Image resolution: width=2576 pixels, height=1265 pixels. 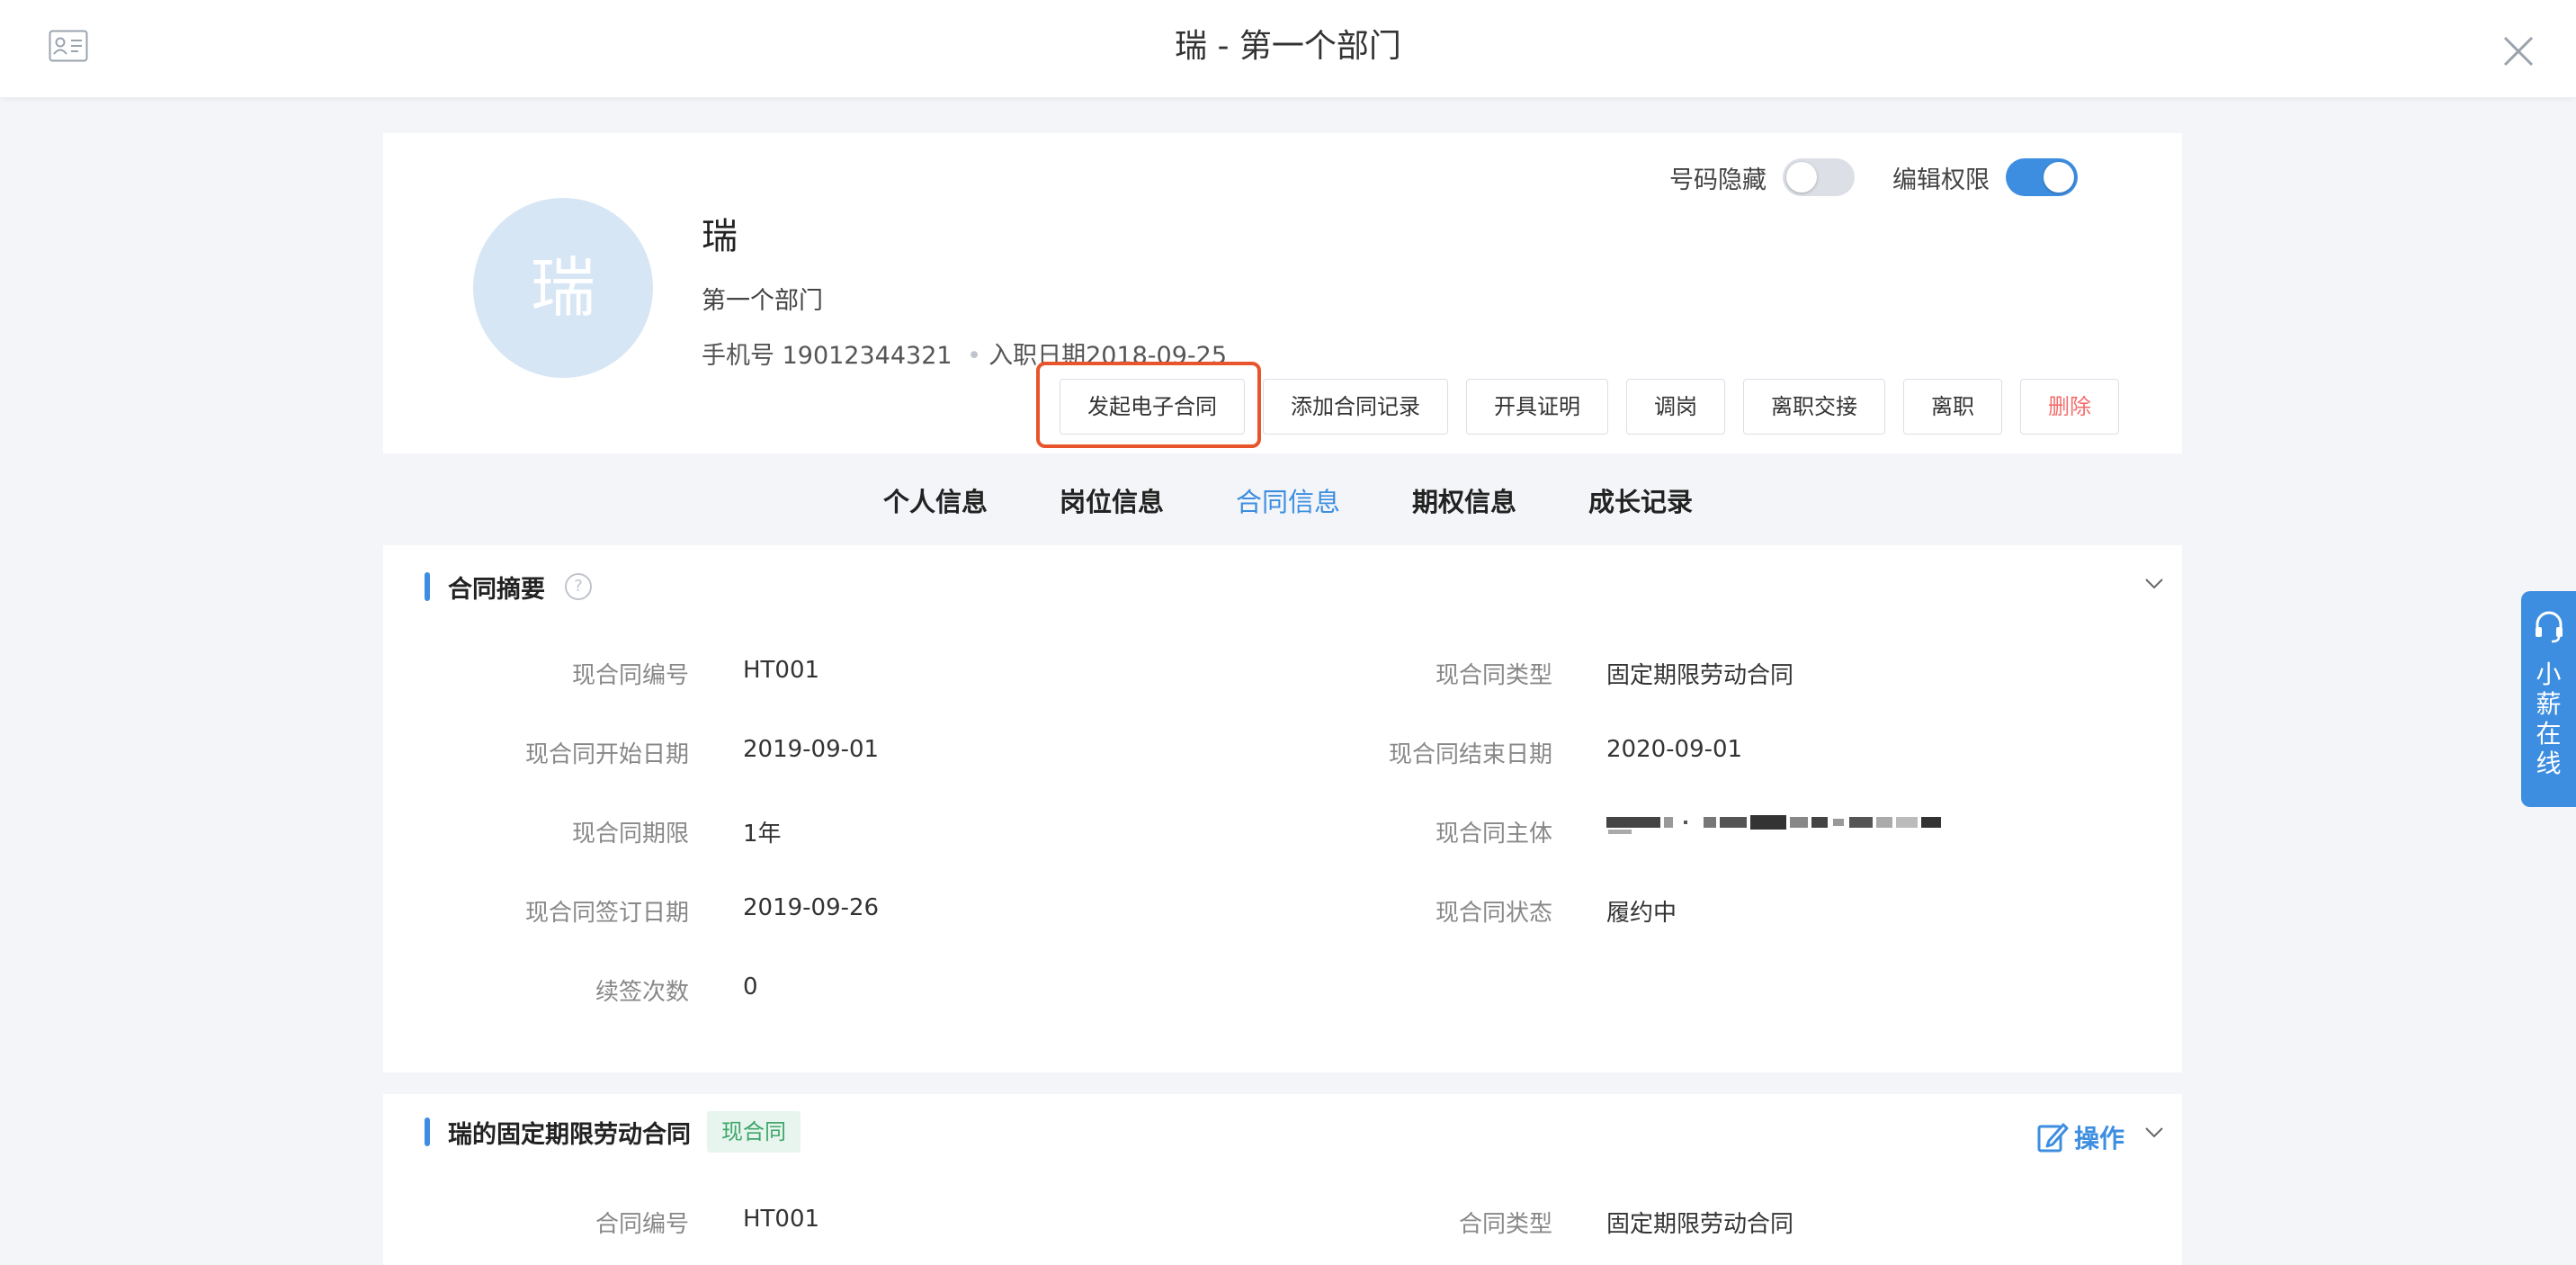 I want to click on section-header: 瑞的固定期限劳动合同 现合同, so click(x=613, y=1132).